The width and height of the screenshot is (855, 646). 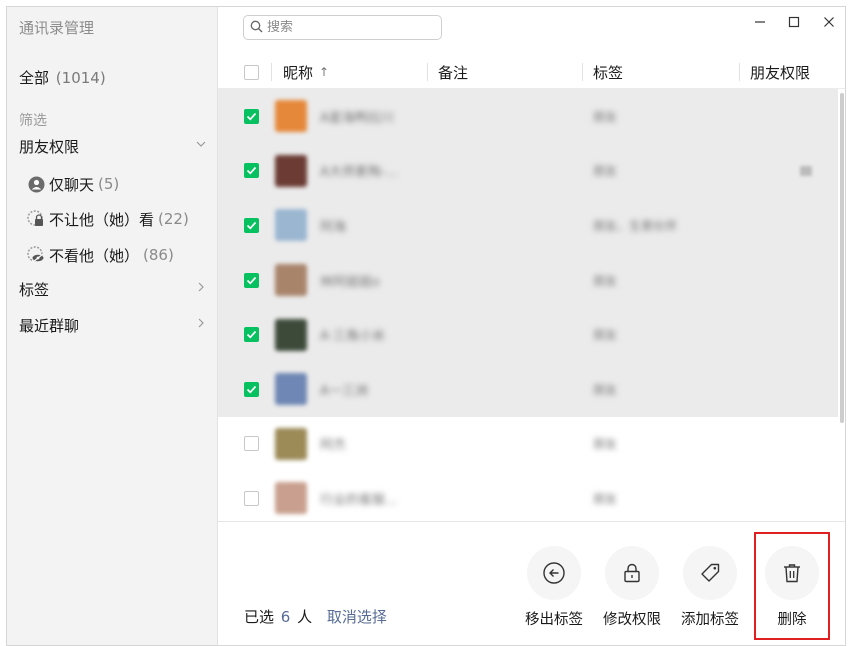 What do you see at coordinates (36, 184) in the screenshot?
I see `person-icon` at bounding box center [36, 184].